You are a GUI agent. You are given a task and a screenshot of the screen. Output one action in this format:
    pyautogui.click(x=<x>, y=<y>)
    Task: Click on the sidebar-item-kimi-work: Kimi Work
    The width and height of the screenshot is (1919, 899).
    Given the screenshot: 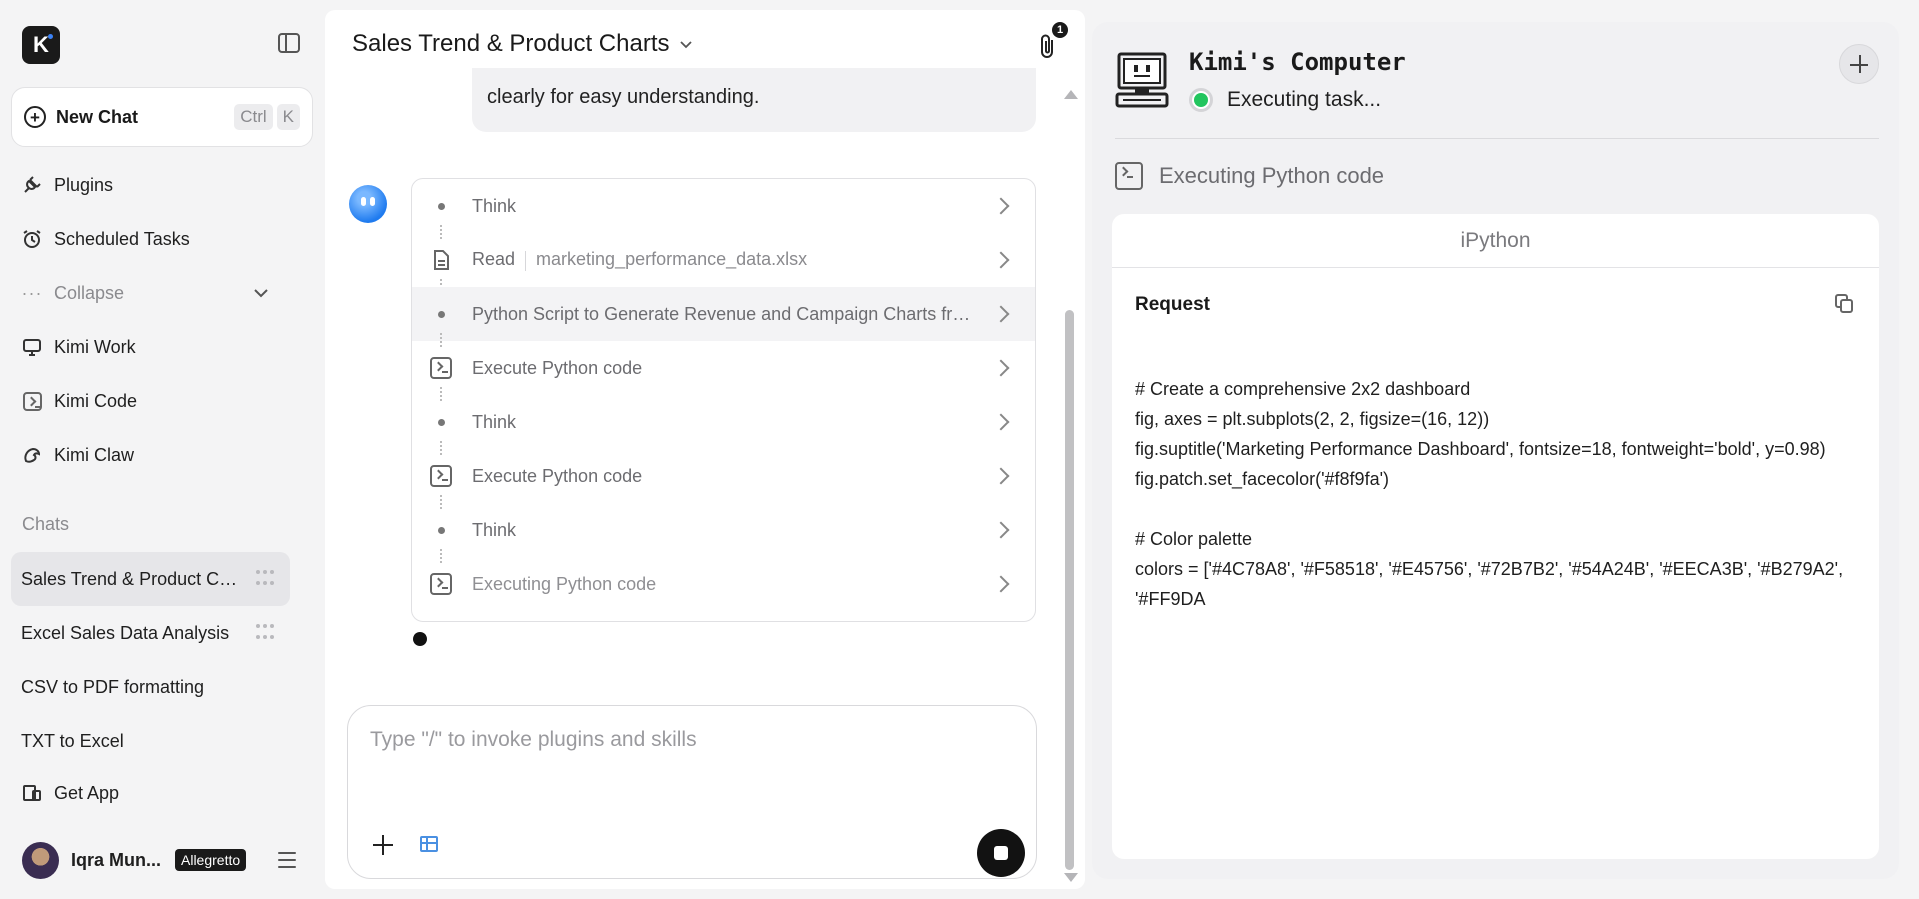 What is the action you would take?
    pyautogui.click(x=79, y=347)
    